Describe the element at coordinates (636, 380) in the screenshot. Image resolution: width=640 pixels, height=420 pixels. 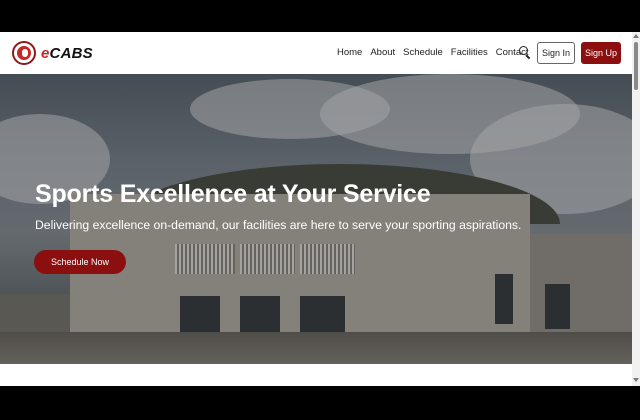
I see `scroll-down-arrow-icon` at that location.